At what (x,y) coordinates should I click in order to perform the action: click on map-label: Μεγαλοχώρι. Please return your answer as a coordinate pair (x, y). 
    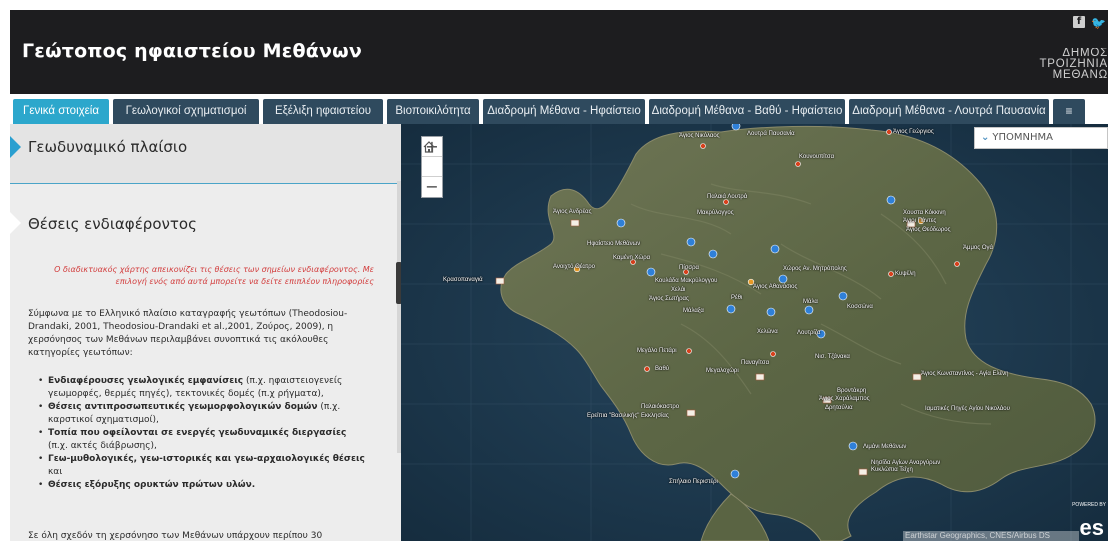
    Looking at the image, I should click on (722, 371).